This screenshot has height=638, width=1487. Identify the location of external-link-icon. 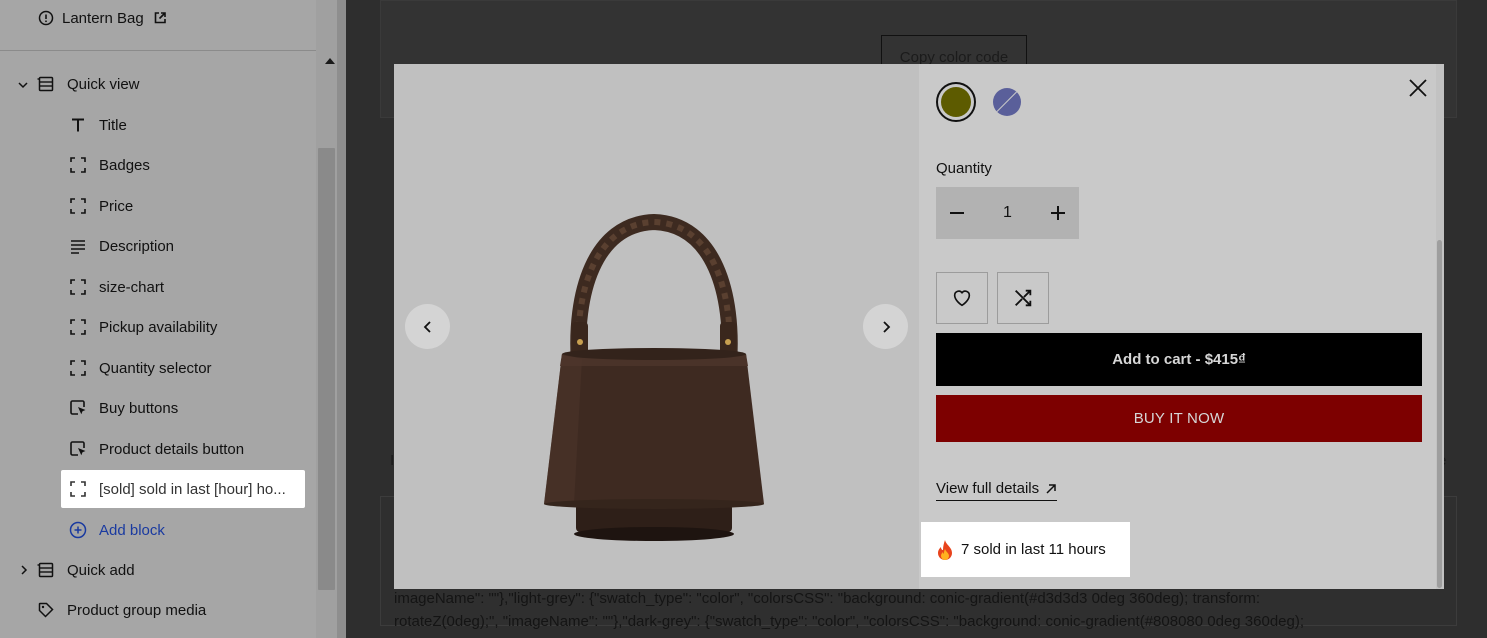
(160, 18).